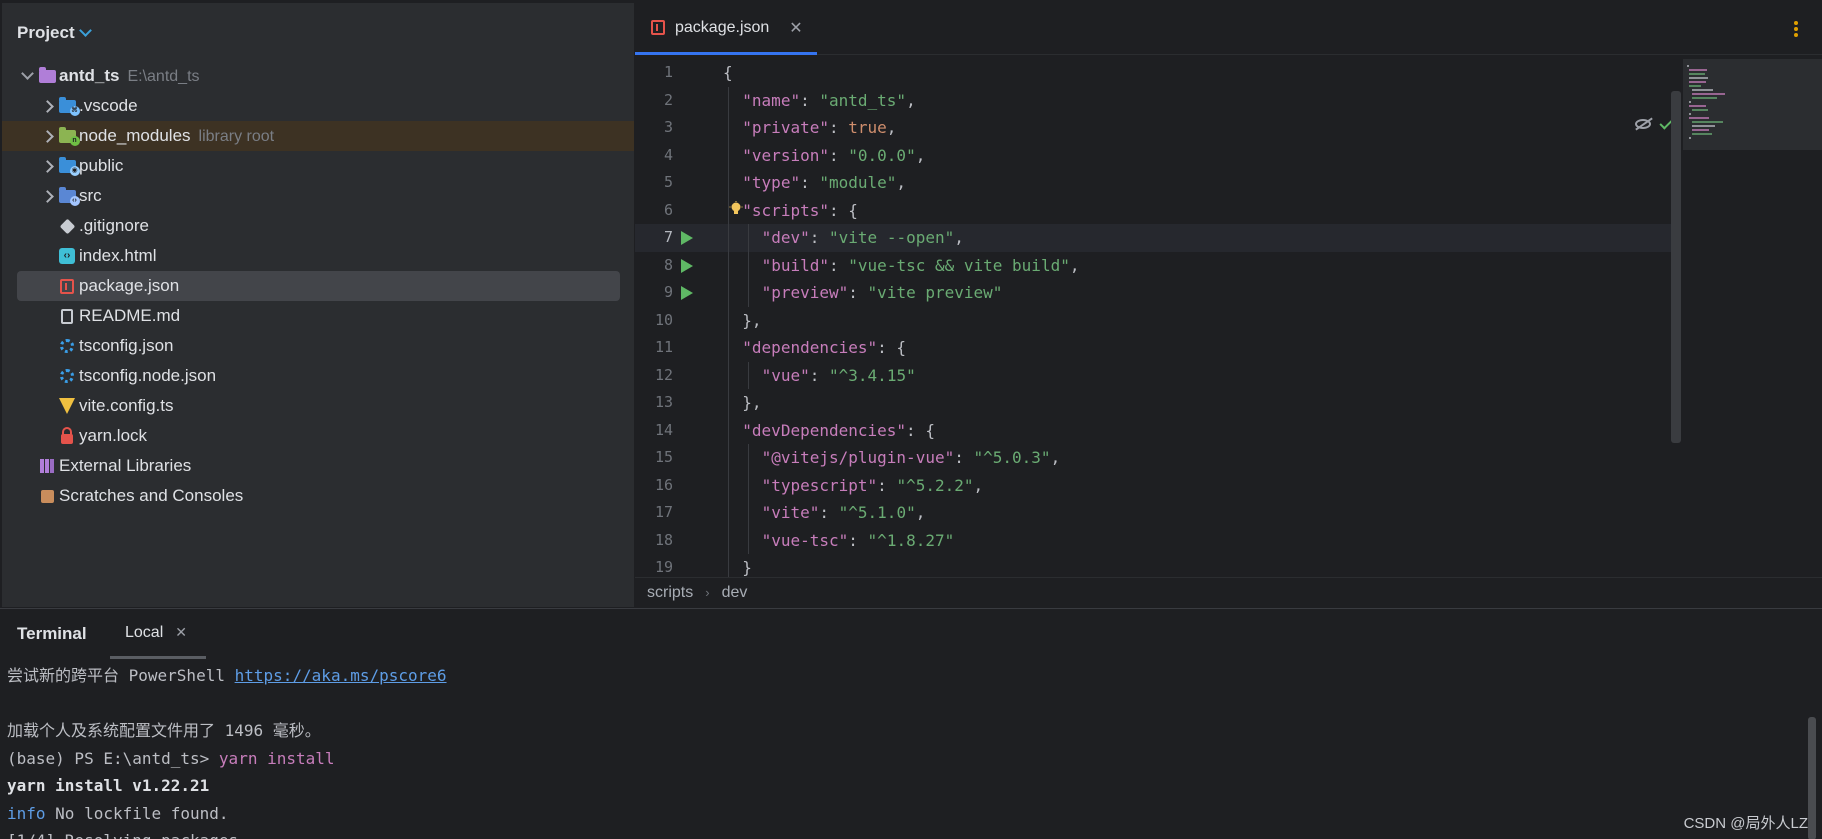  Describe the element at coordinates (1752, 109) in the screenshot. I see `minimap` at that location.